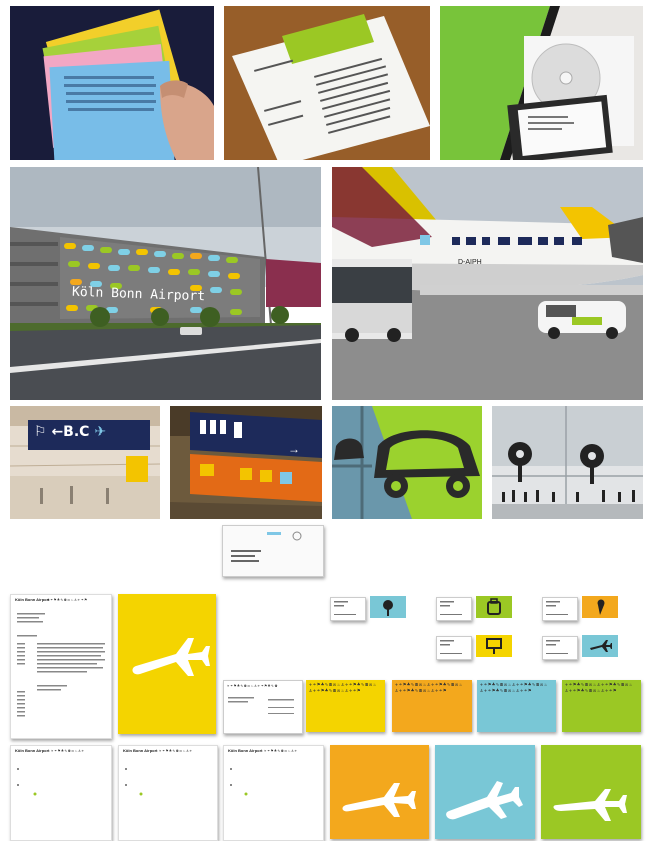 The image size is (651, 841). What do you see at coordinates (601, 706) in the screenshot?
I see `postcard-green: ✈☂⚑♣✎☎✉♨⚓✈☂⚑♣✎☎✉♨ ⚓✈☂⚑♣✎☎✉♨⚓✈☂⚑` at bounding box center [601, 706].